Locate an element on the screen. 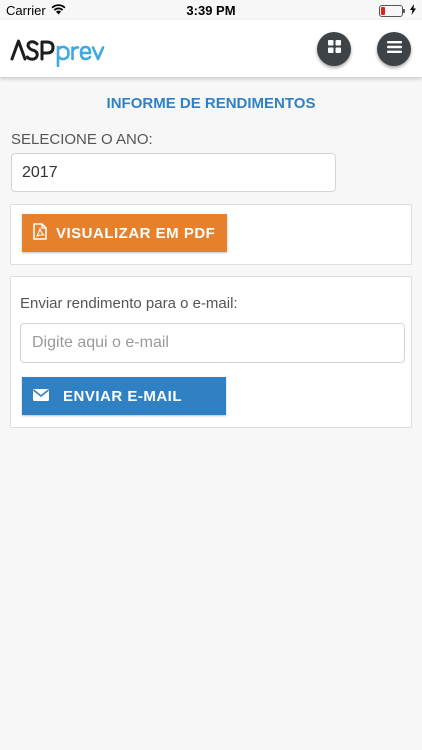 The width and height of the screenshot is (422, 750). status-bar: Carrier 3:39 PM is located at coordinates (211, 10).